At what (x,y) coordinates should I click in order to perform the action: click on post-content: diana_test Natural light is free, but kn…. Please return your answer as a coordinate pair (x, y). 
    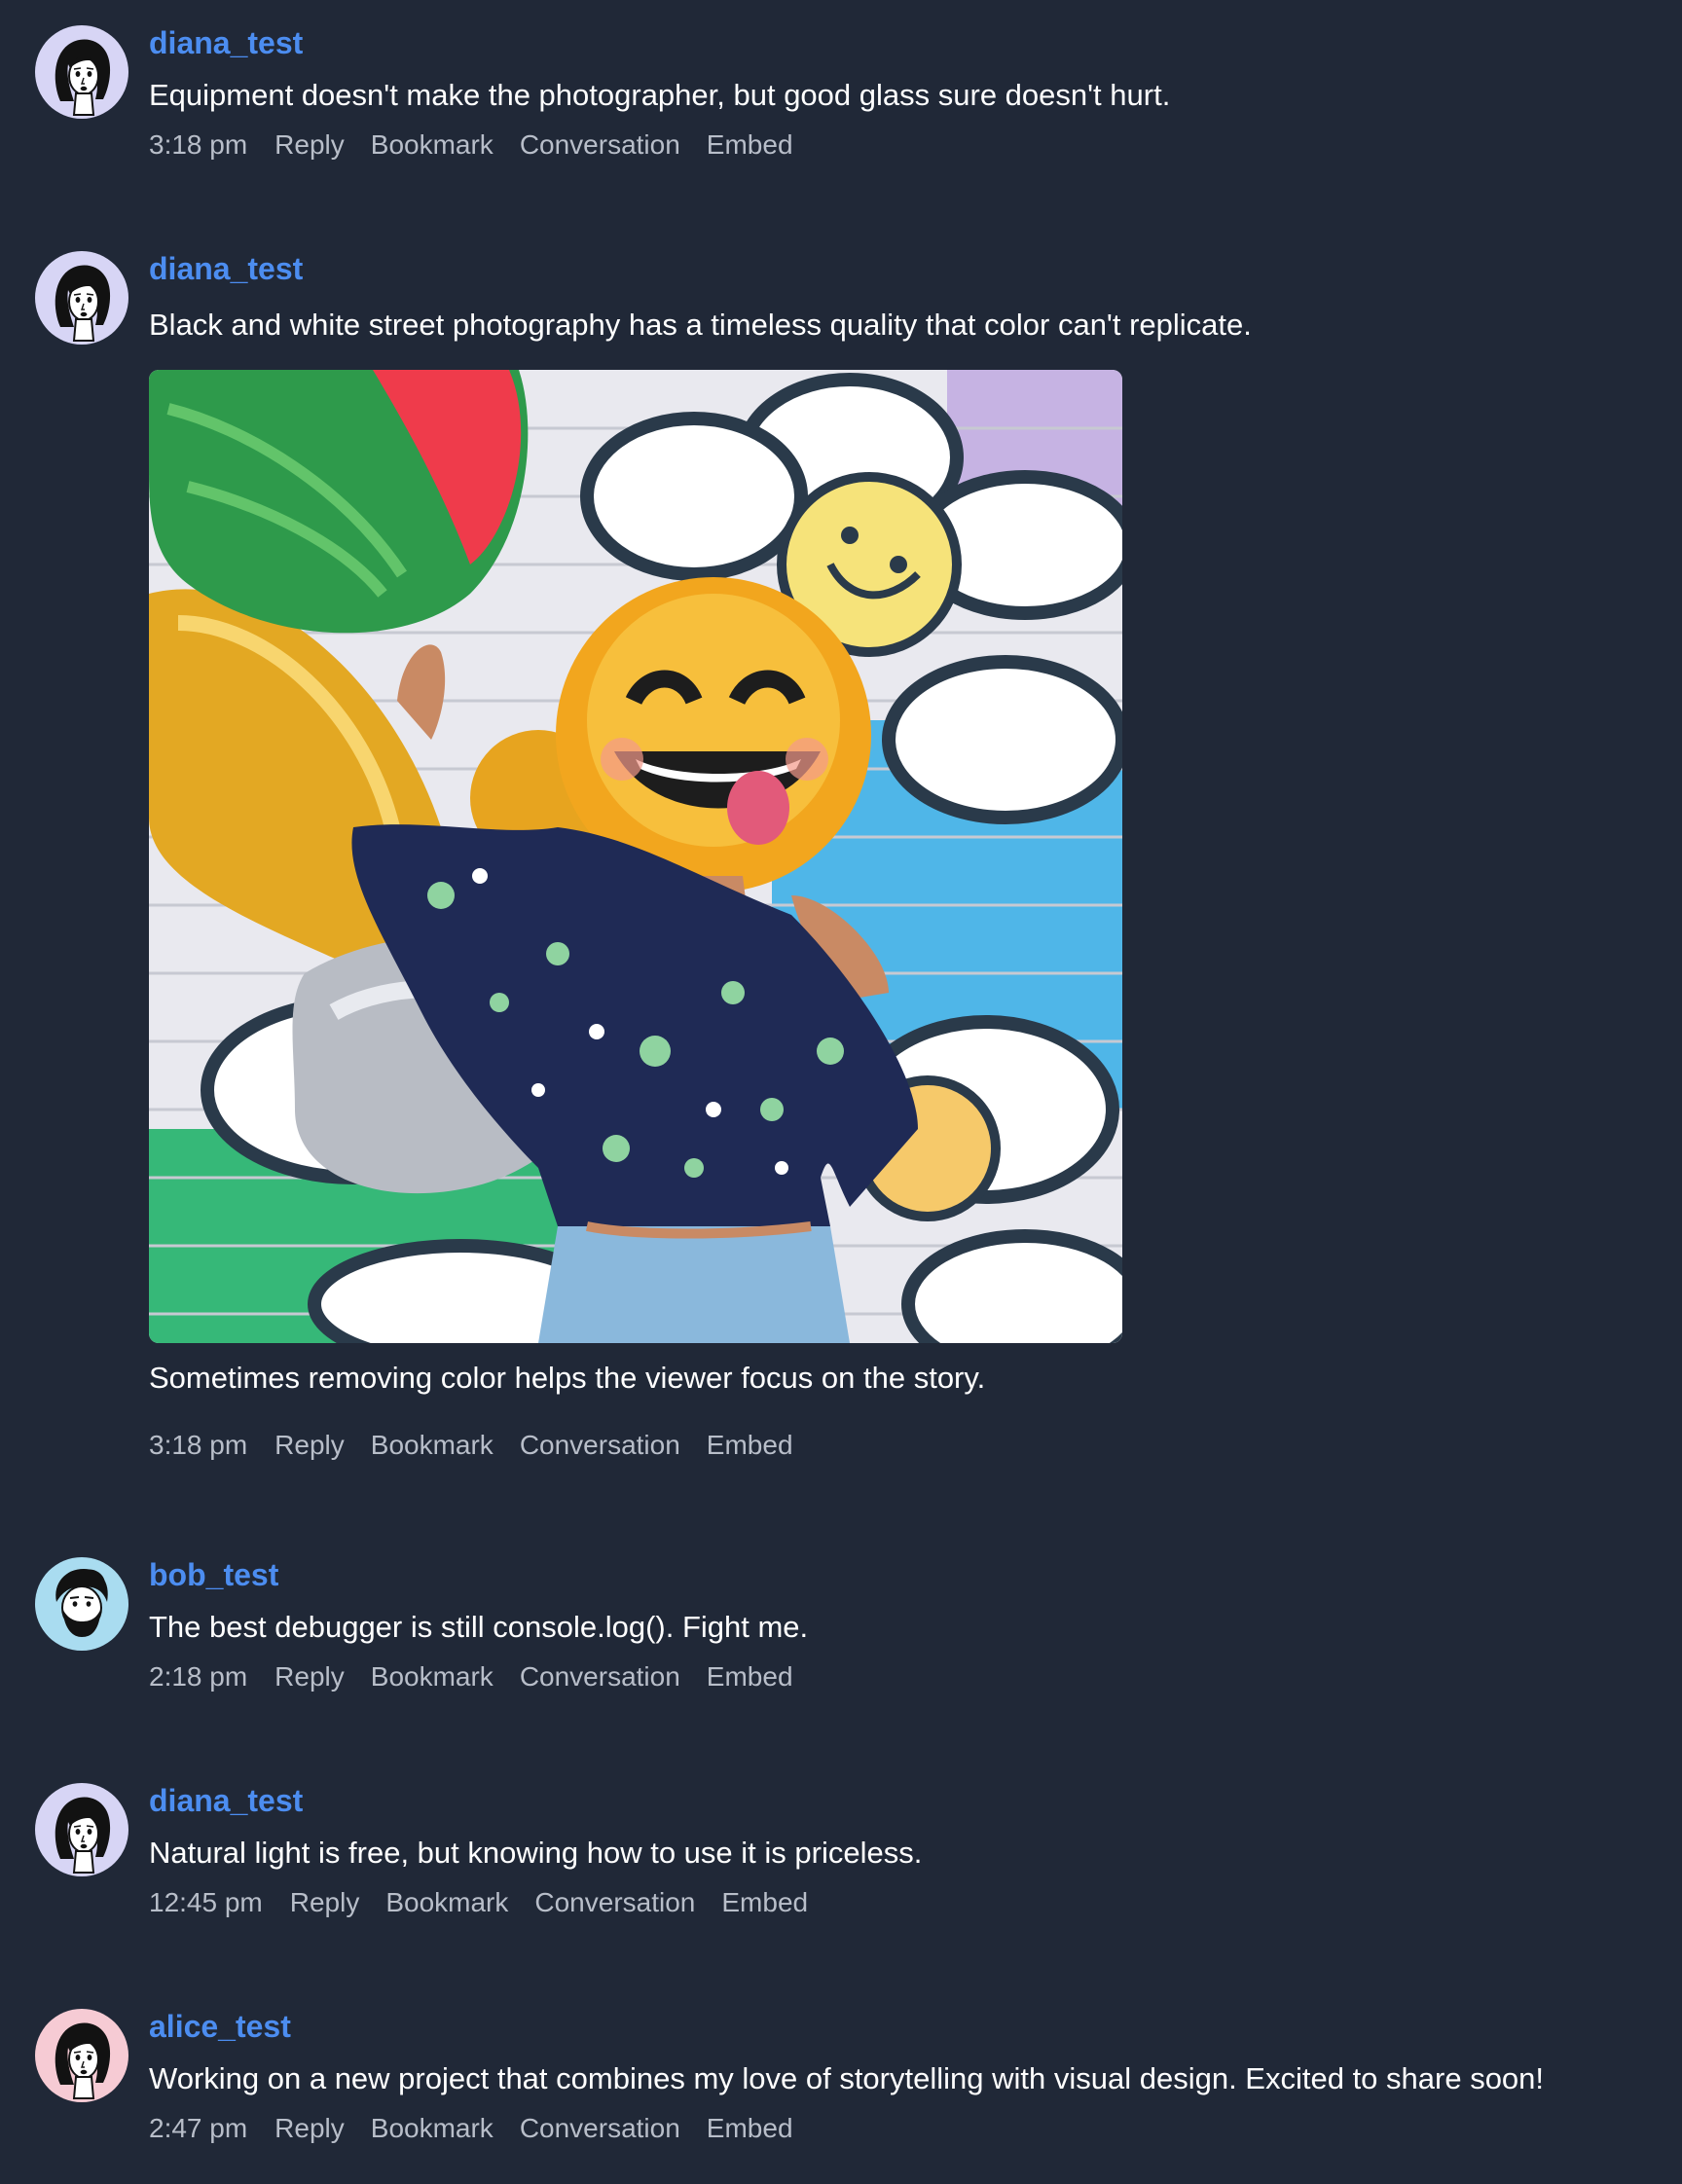
    Looking at the image, I should click on (908, 1851).